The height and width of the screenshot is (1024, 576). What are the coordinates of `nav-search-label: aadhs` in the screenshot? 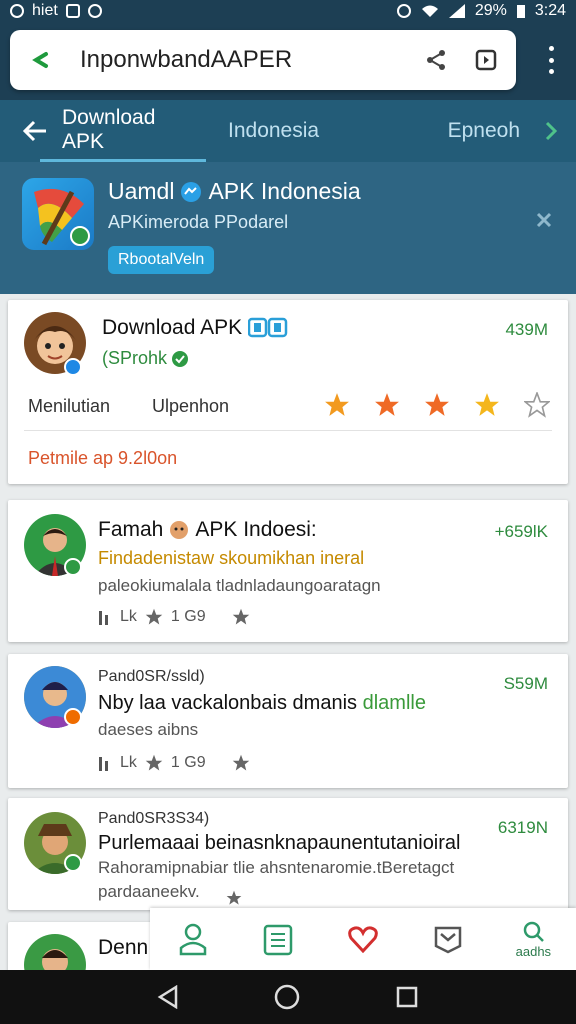 It's located at (533, 951).